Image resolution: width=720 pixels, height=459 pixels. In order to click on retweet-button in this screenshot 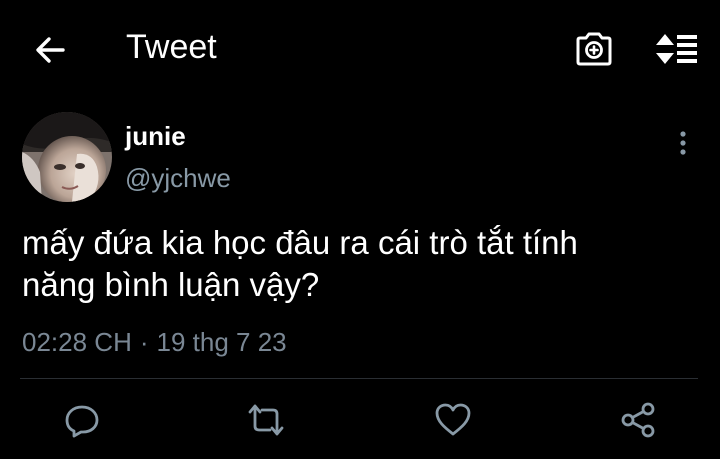, I will do `click(266, 420)`.